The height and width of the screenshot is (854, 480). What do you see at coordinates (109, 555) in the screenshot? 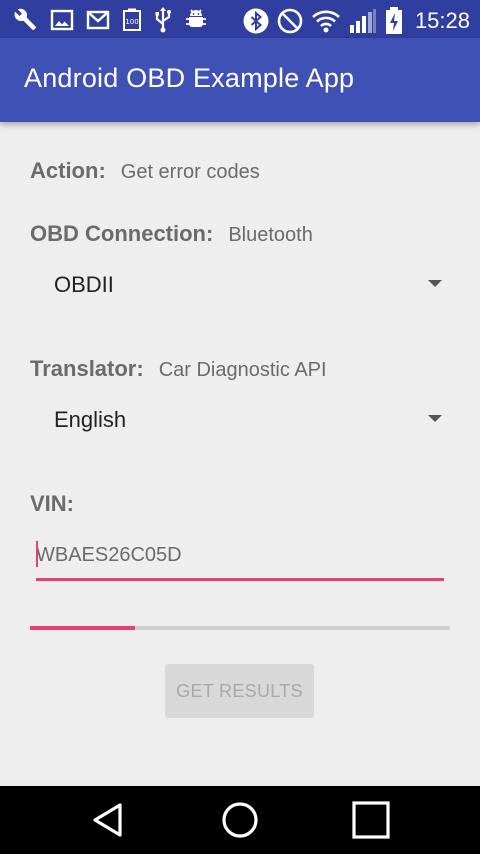
I see `vin-value: WBAES26C05D` at bounding box center [109, 555].